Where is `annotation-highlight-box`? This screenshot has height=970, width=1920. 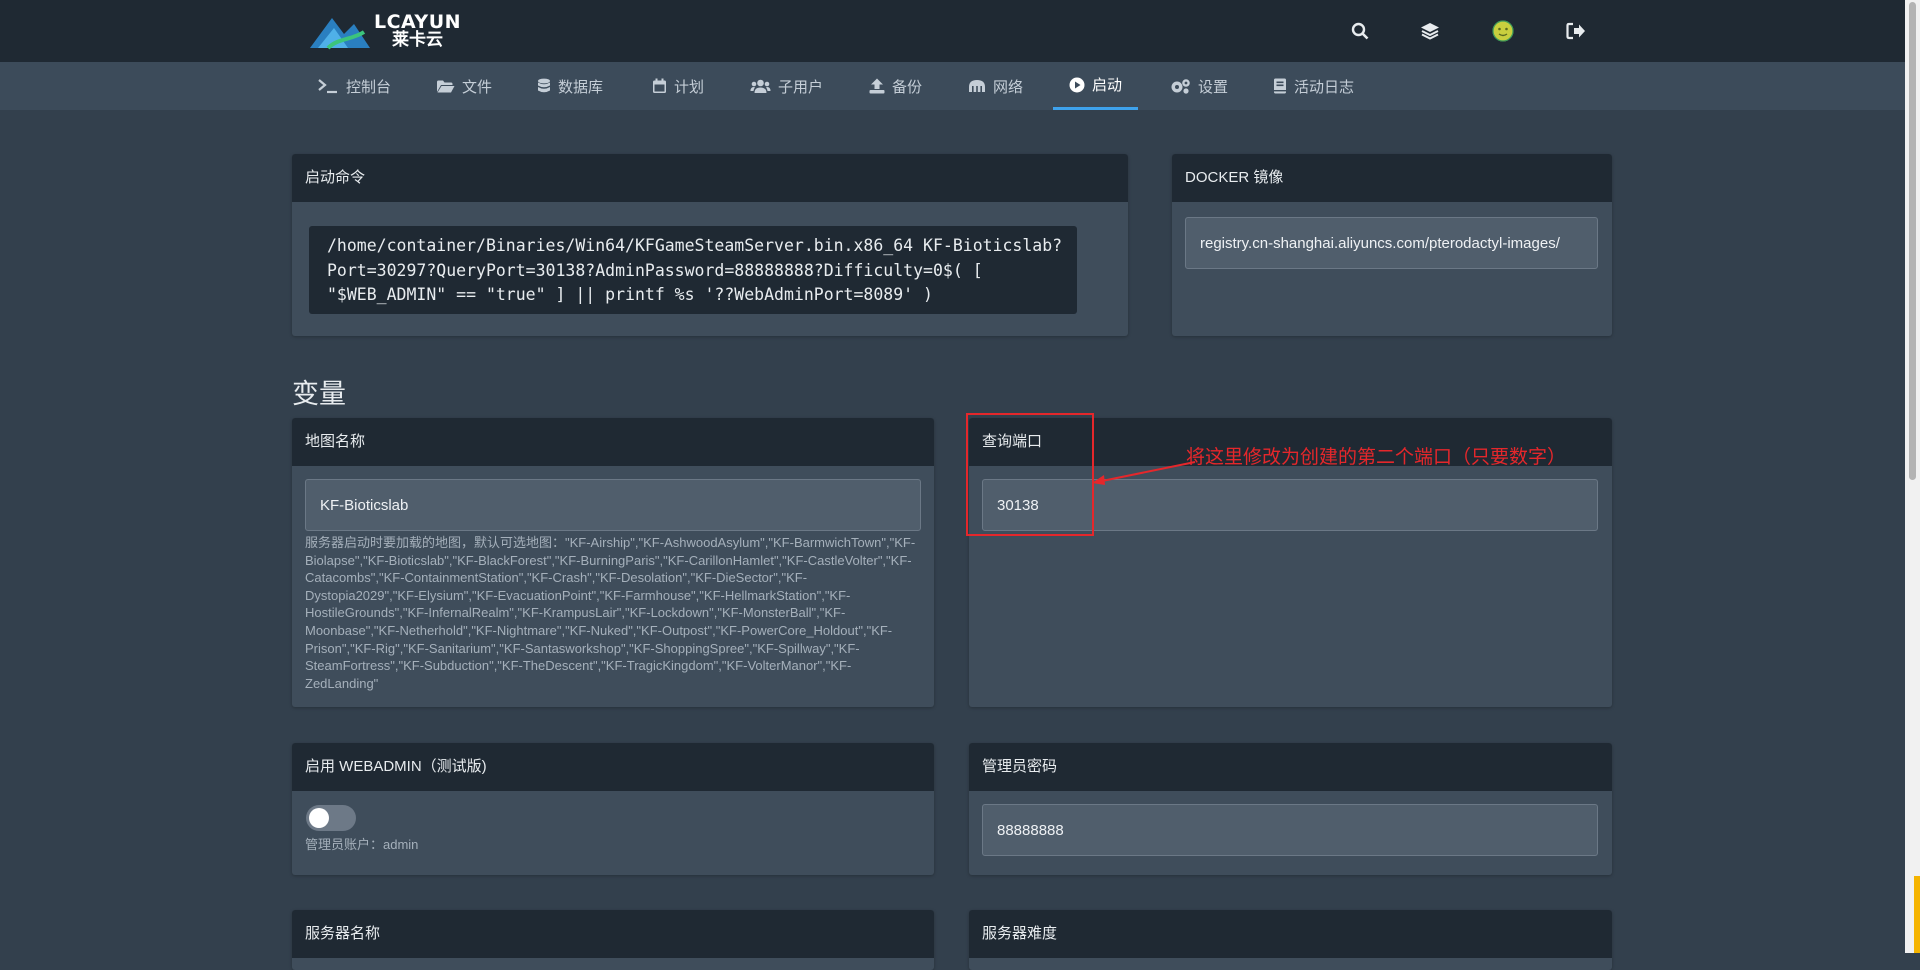
annotation-highlight-box is located at coordinates (1030, 474).